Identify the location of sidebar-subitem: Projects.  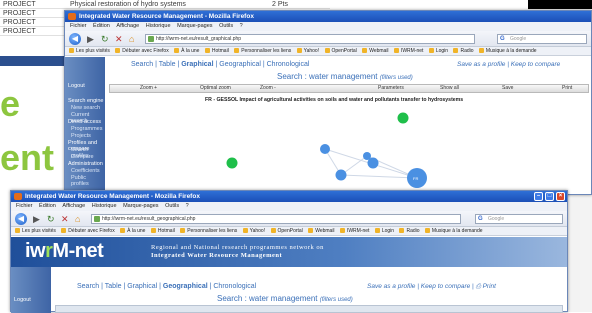
(81, 136).